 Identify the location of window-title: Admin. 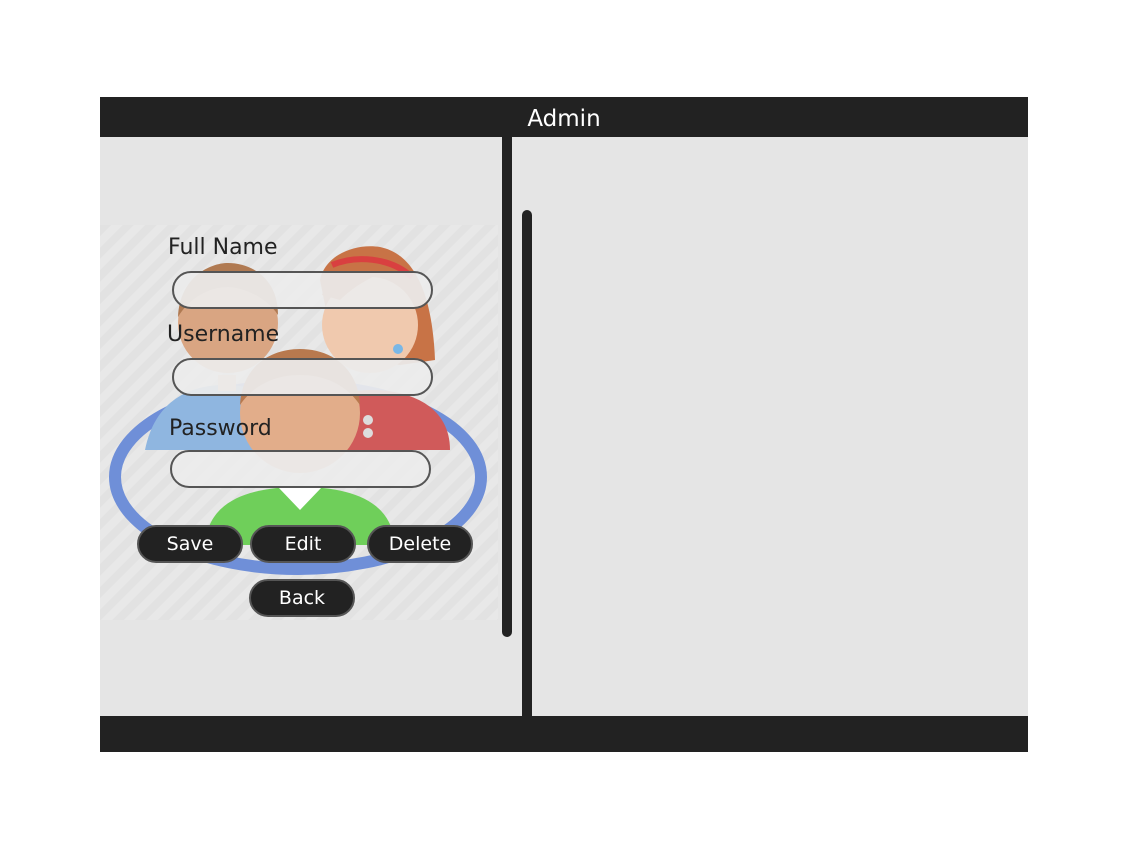
(564, 119).